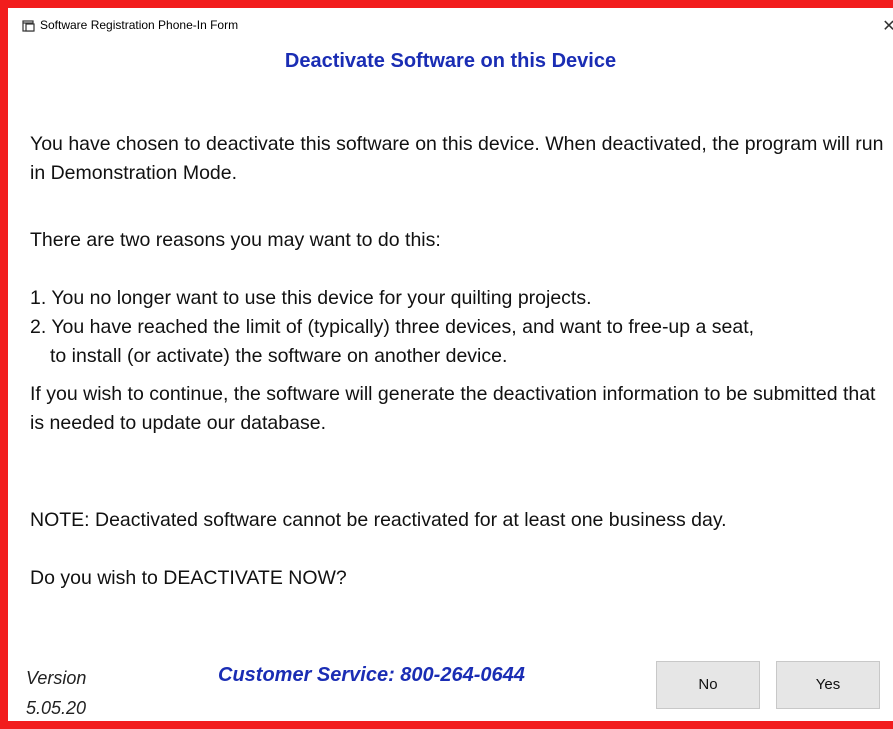  Describe the element at coordinates (56, 678) in the screenshot. I see `version-label: Version` at that location.